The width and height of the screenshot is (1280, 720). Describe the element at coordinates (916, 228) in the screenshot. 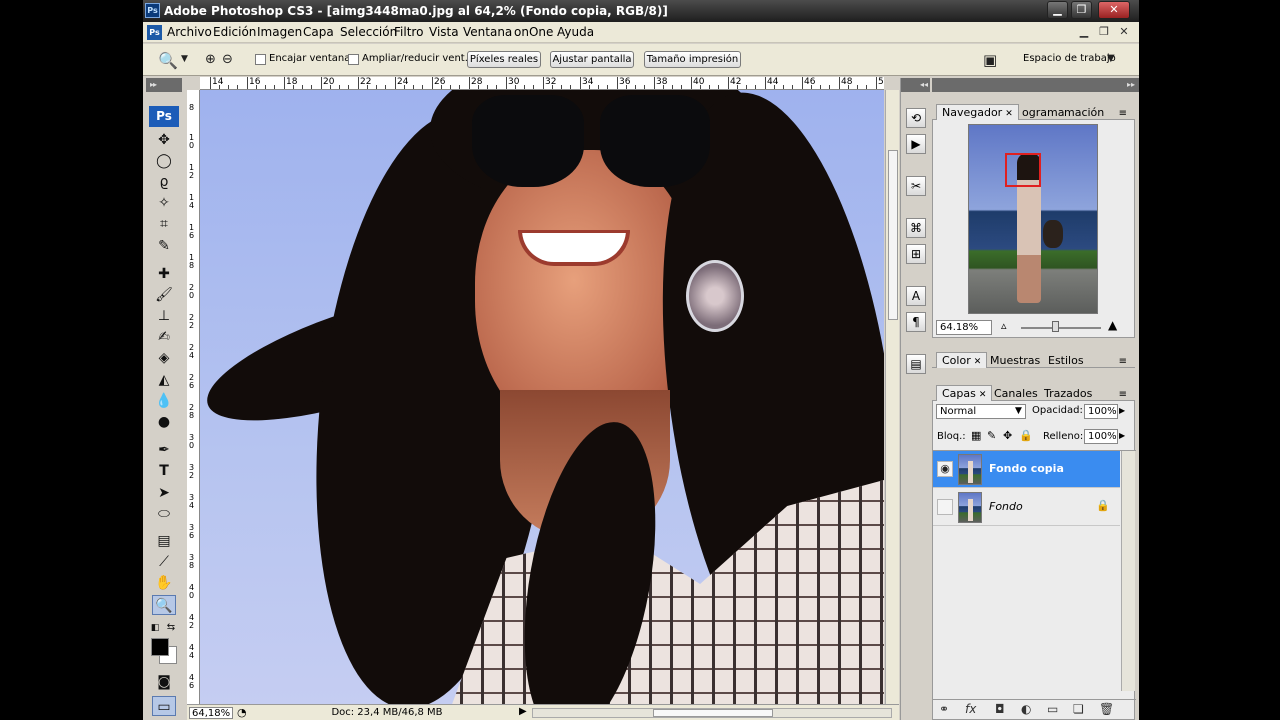

I see `brushes-panel-icon: ⌘` at that location.